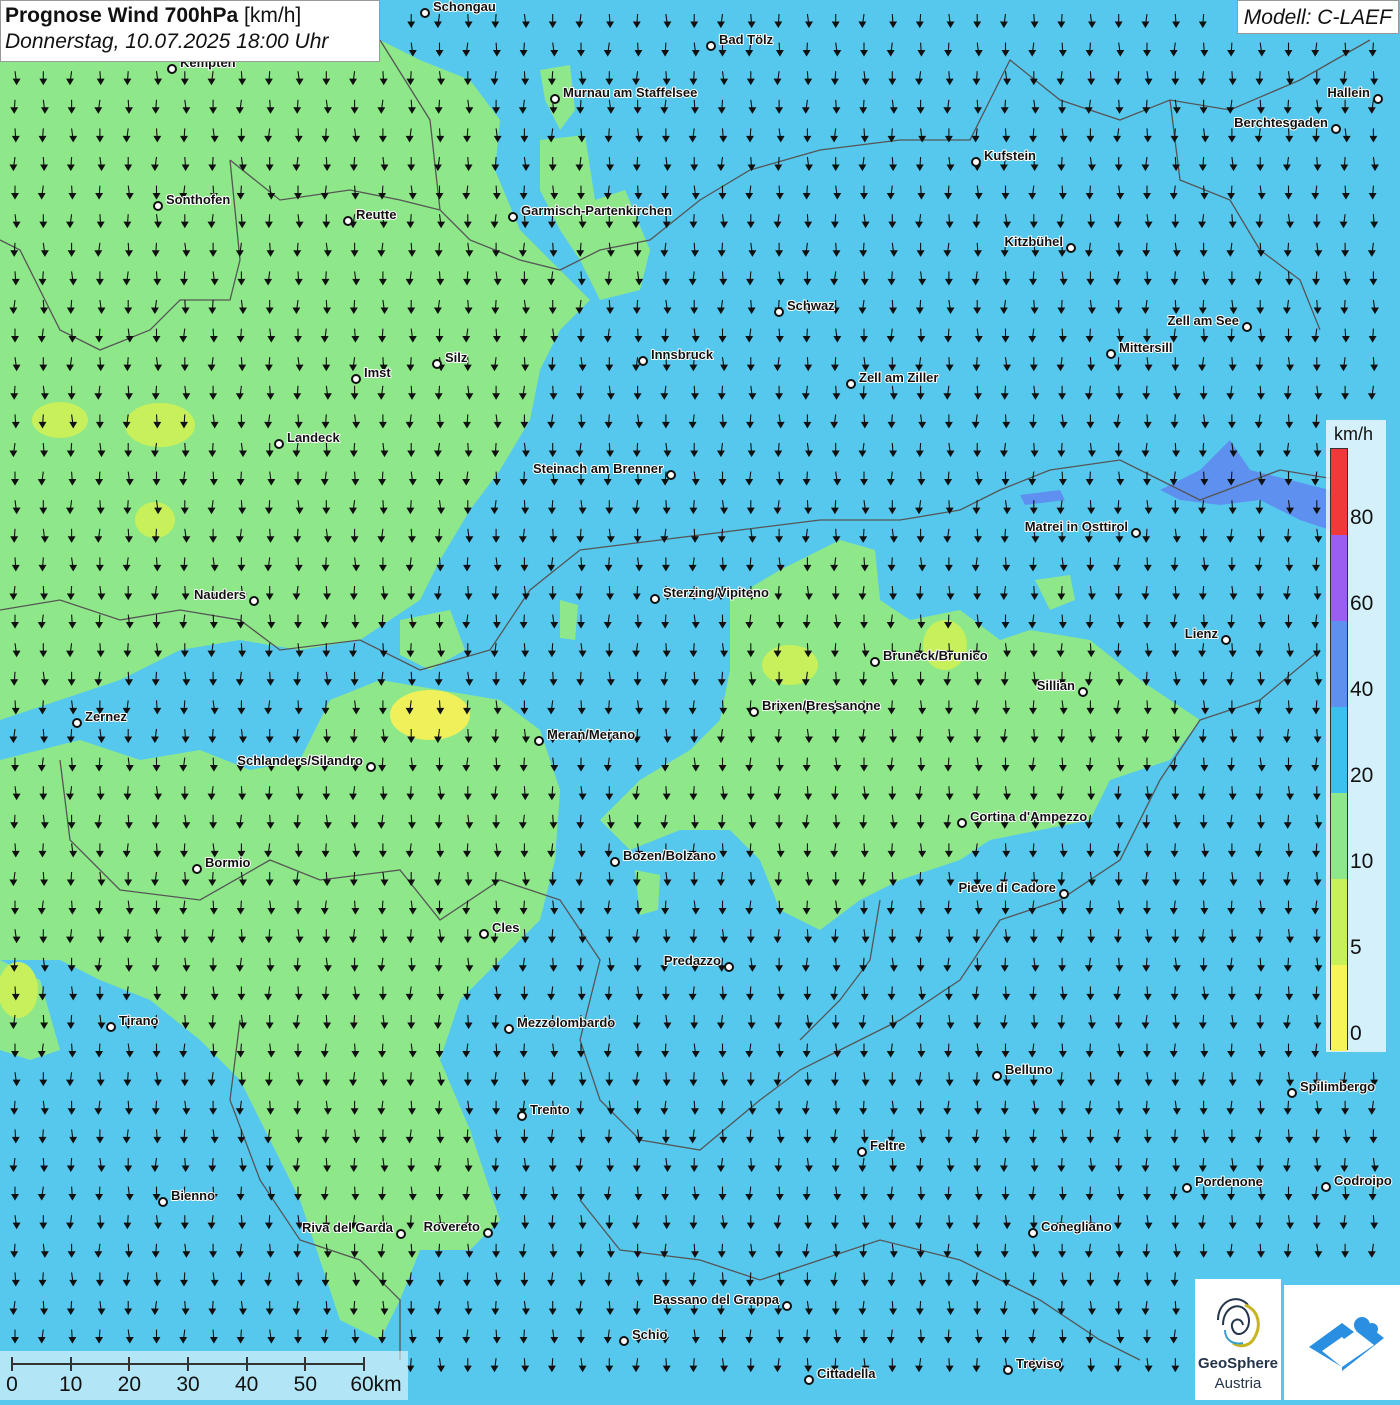  What do you see at coordinates (314, 437) in the screenshot?
I see `town-label: Landeck` at bounding box center [314, 437].